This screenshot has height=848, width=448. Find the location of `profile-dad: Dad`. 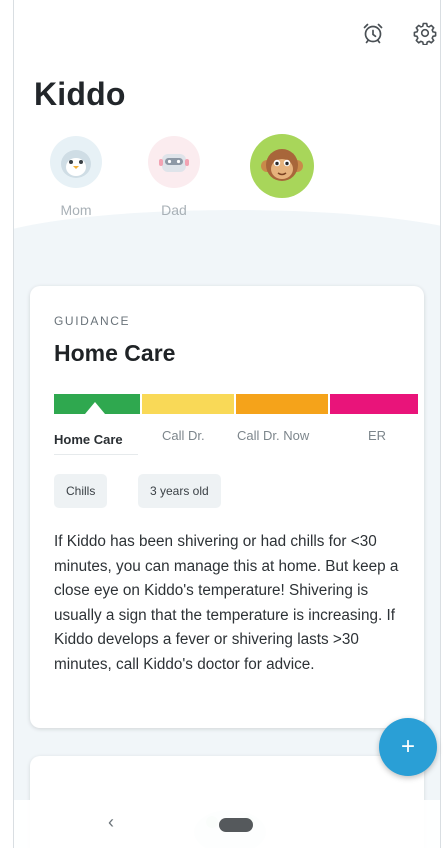

profile-dad: Dad is located at coordinates (174, 177).